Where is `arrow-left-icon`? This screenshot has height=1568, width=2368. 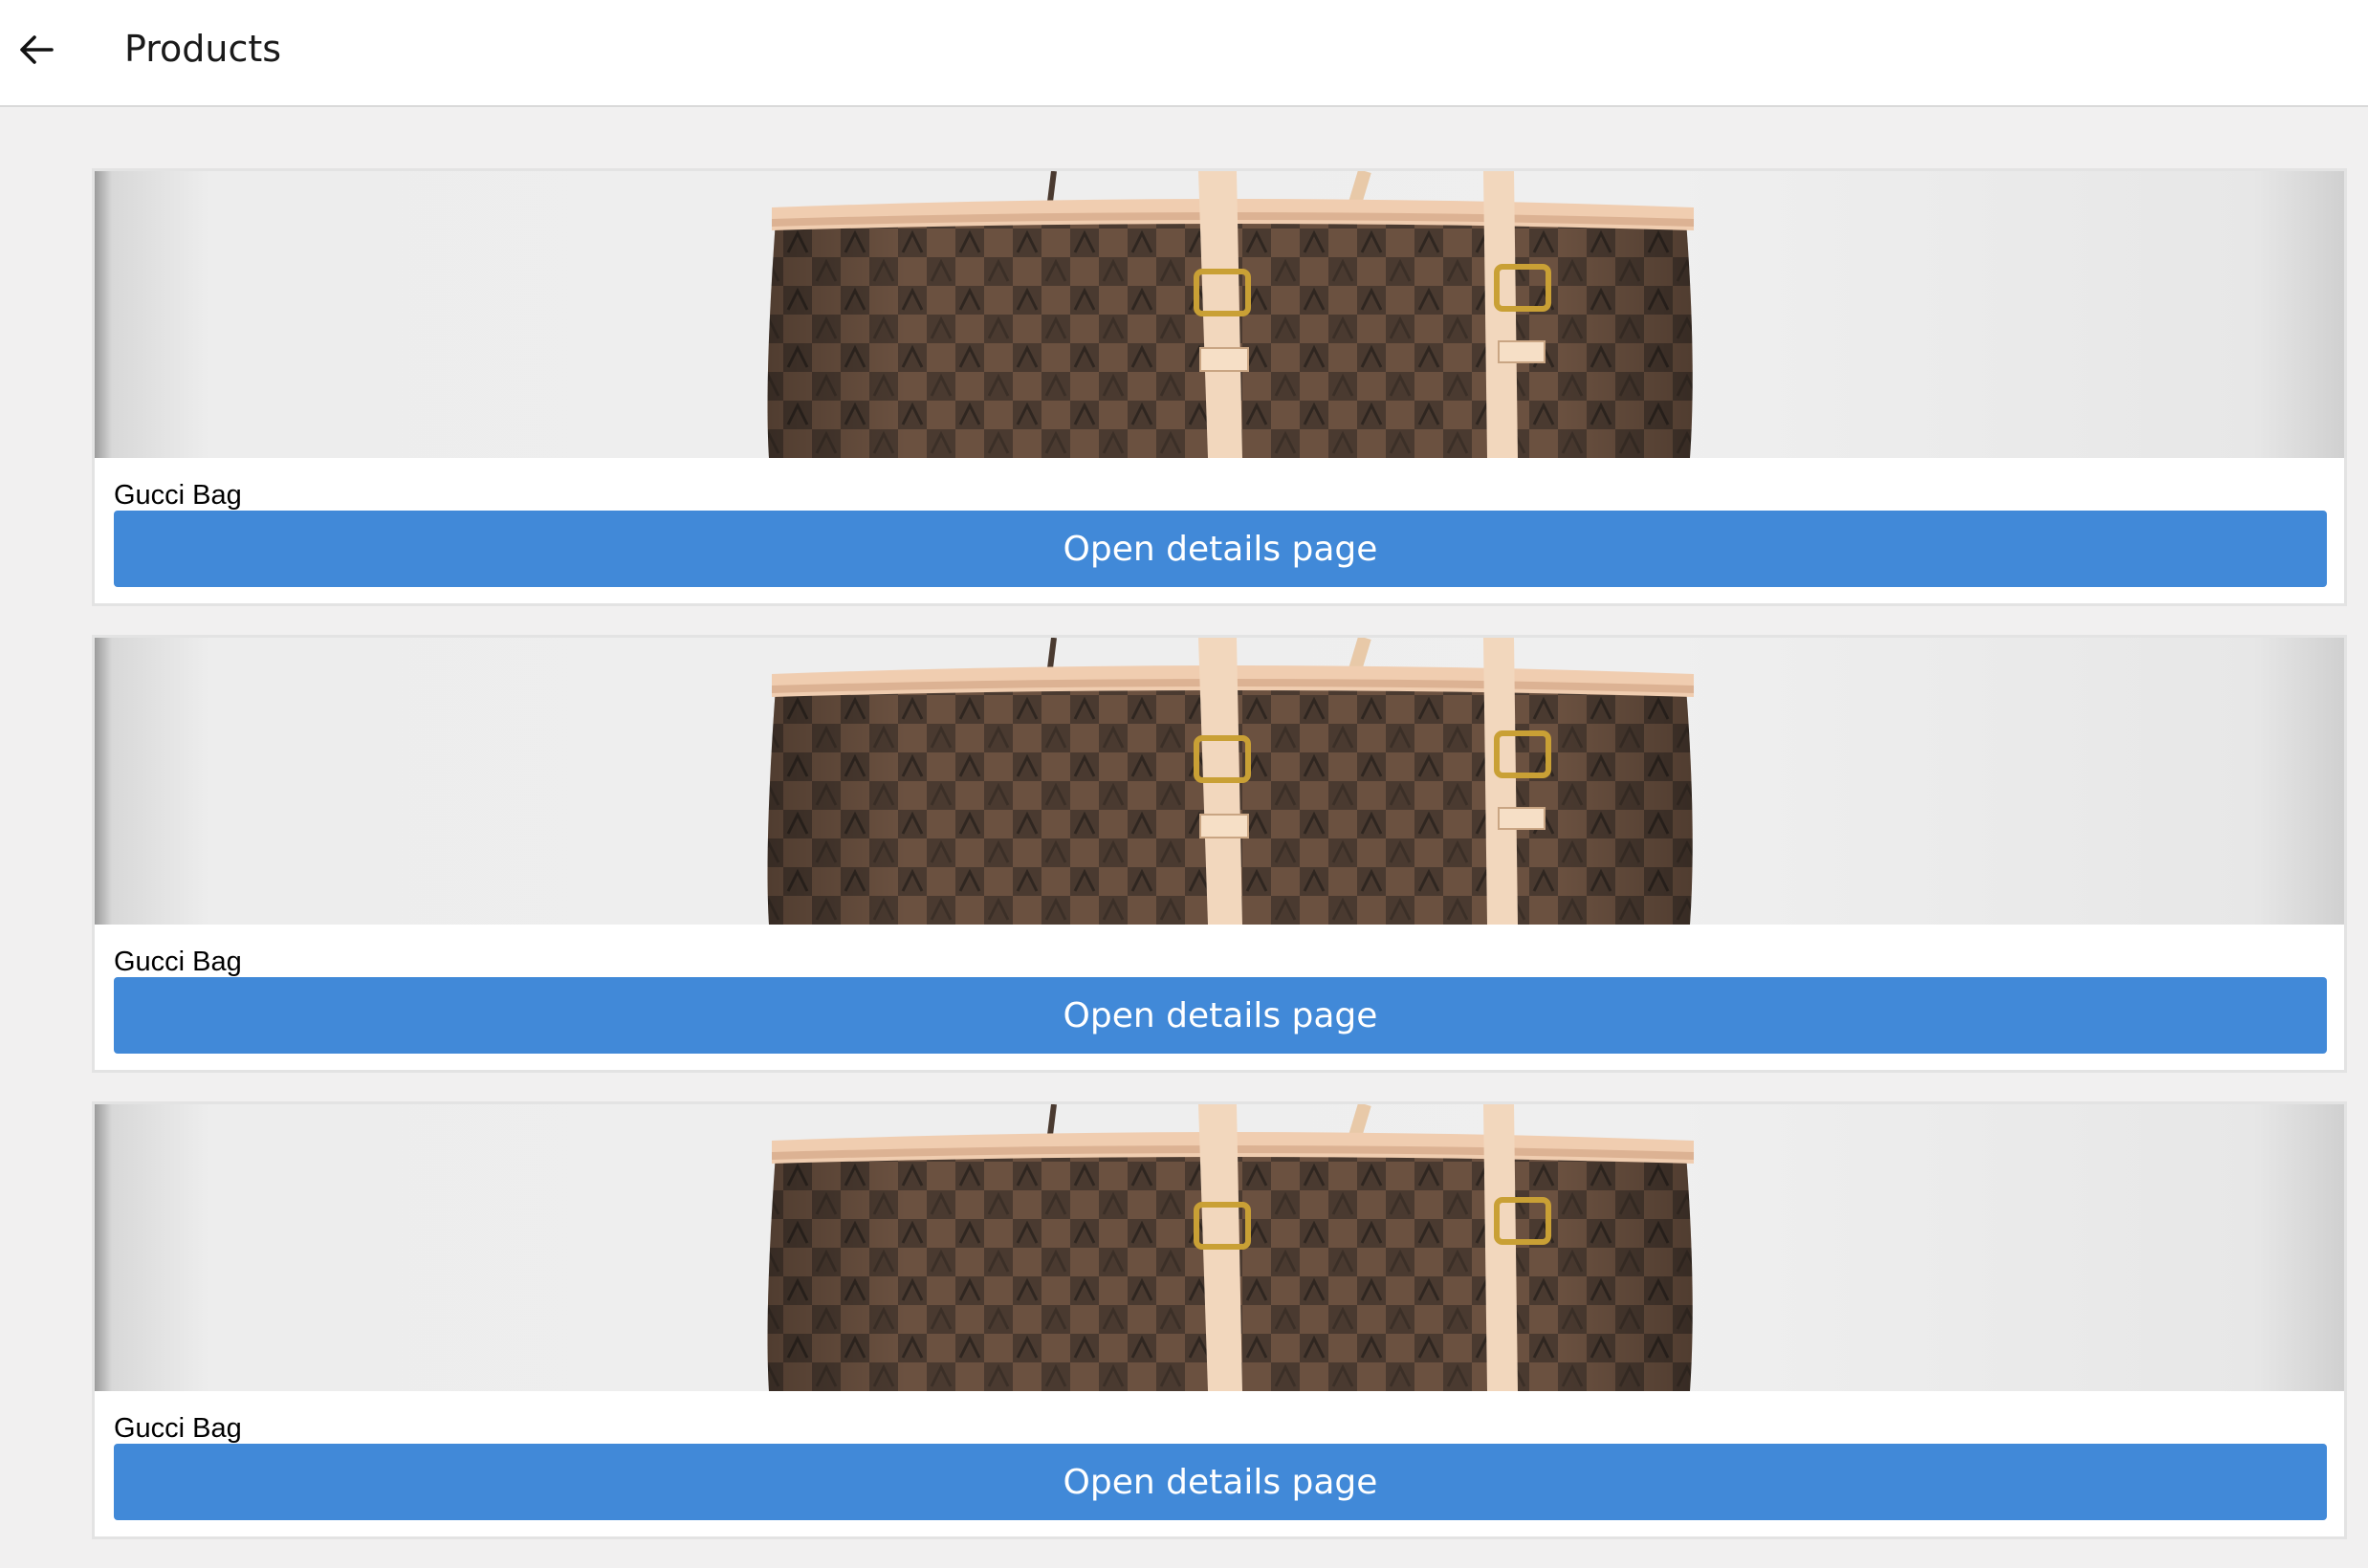
arrow-left-icon is located at coordinates (37, 49).